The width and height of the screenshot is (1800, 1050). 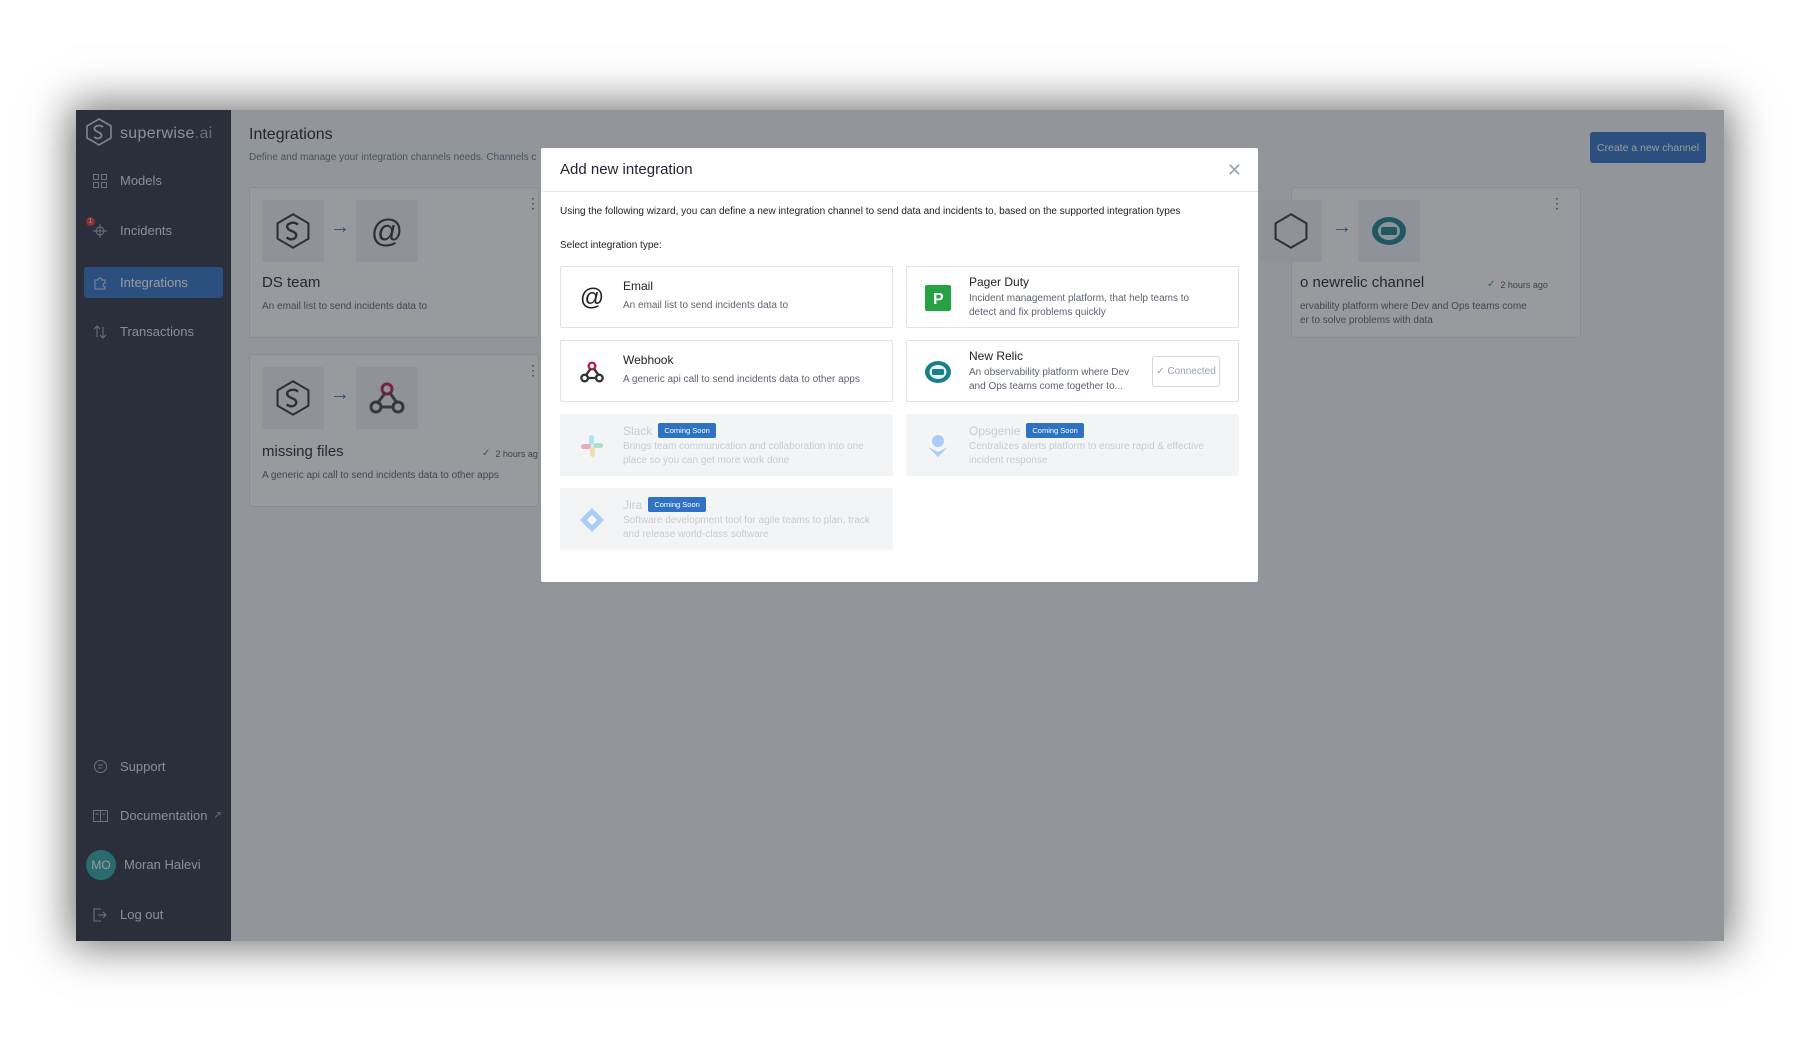 I want to click on modal-title: Add new integration, so click(x=626, y=169).